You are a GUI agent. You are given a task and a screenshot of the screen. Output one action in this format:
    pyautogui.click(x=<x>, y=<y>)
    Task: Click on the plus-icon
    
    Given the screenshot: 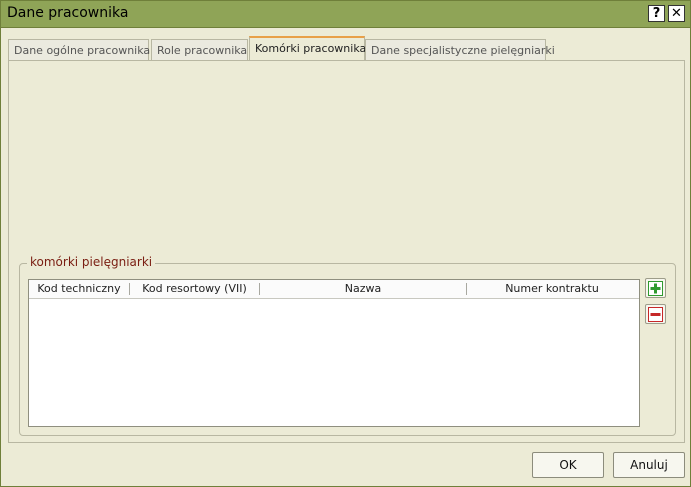 What is the action you would take?
    pyautogui.click(x=655, y=288)
    